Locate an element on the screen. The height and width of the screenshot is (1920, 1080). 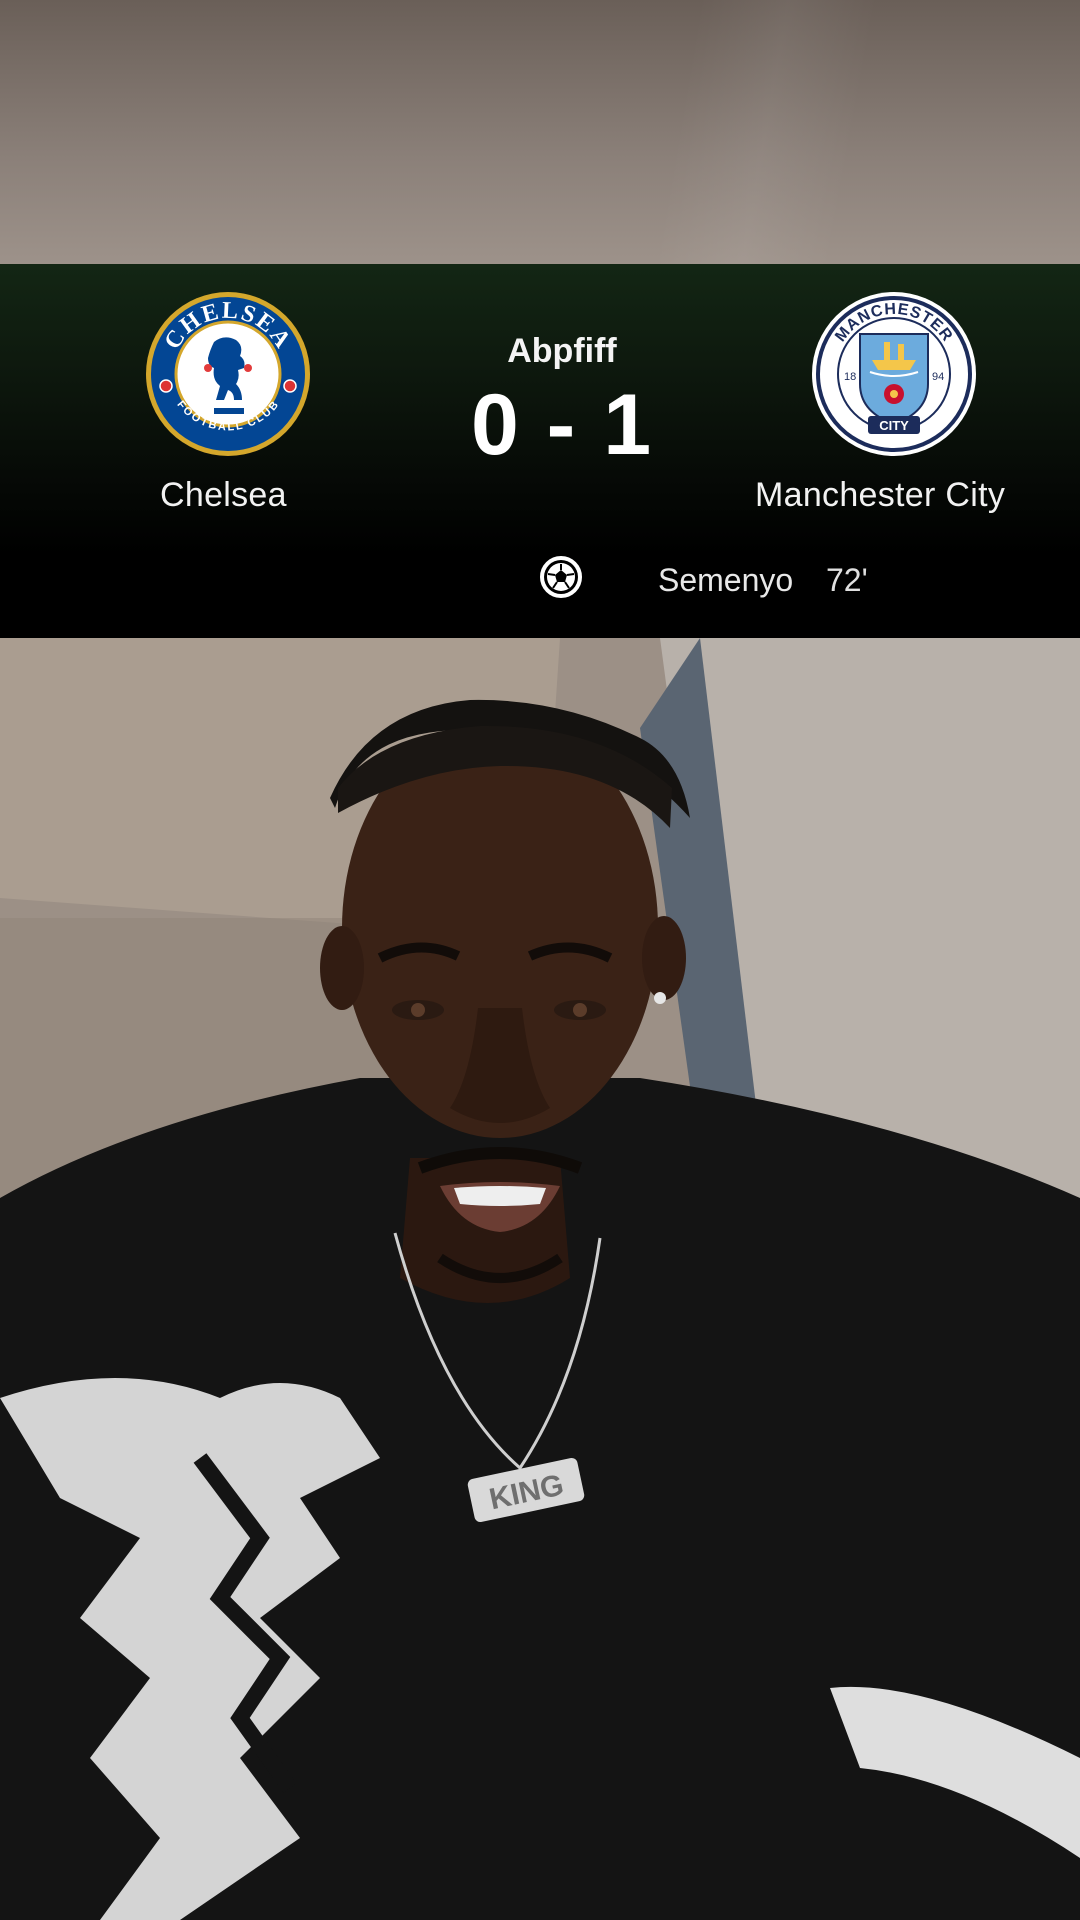
city-crest-bottom-text: CITY is located at coordinates (894, 425).